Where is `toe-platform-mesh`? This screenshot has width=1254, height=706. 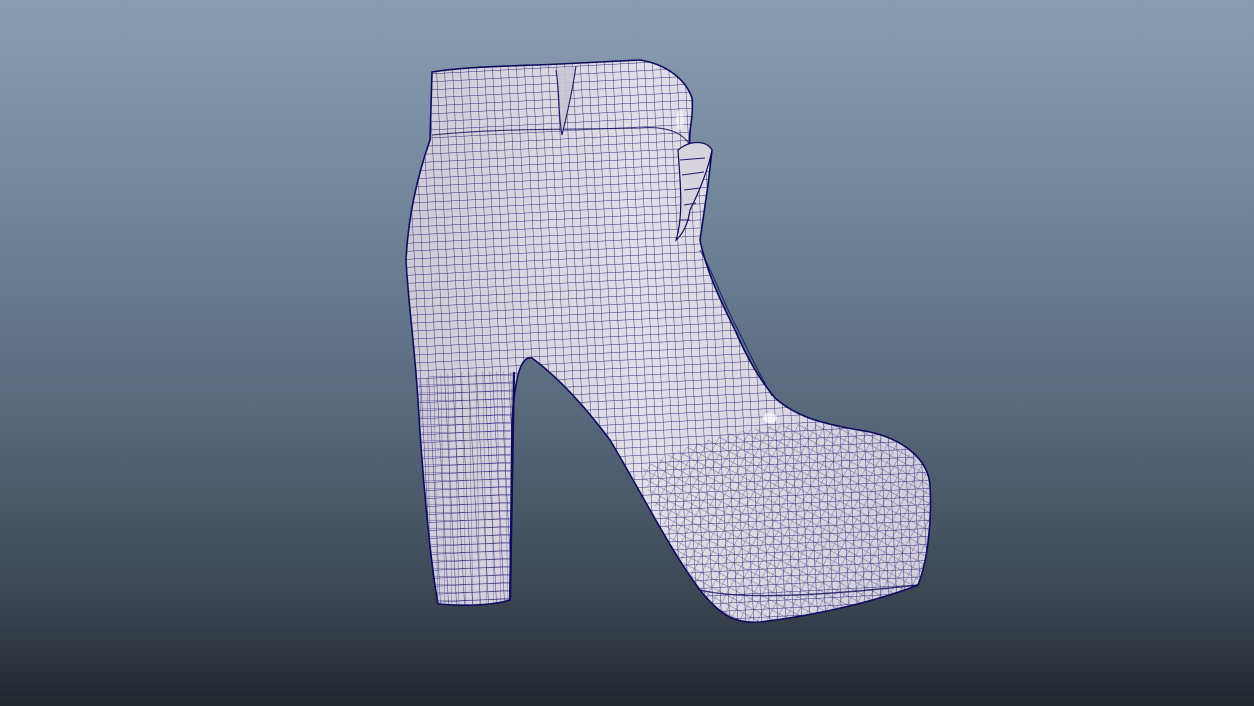 toe-platform-mesh is located at coordinates (785, 523).